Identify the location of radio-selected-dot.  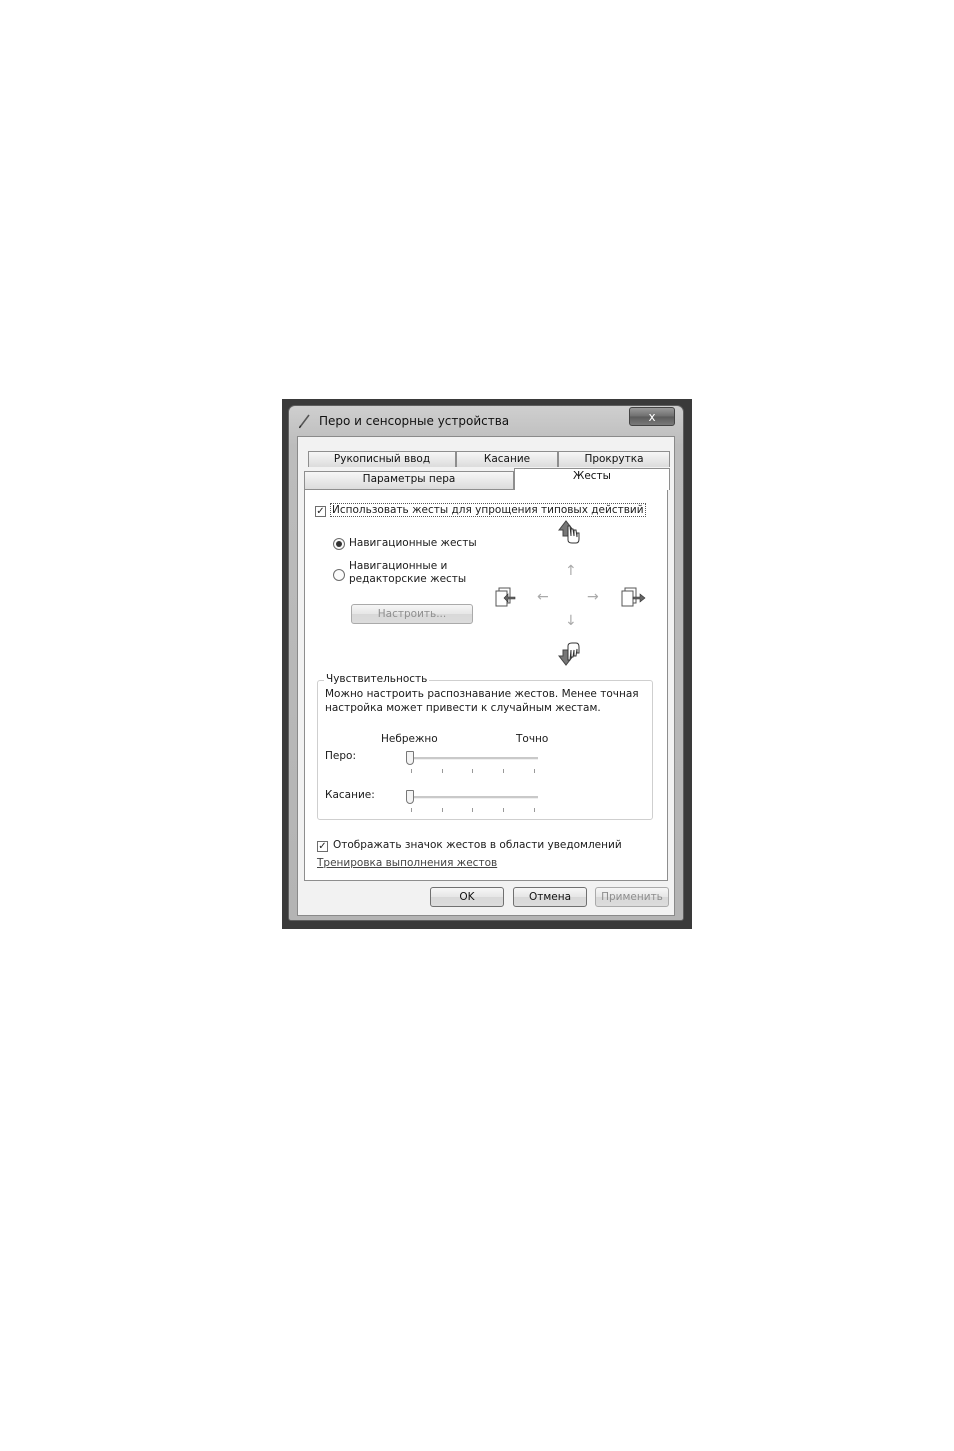
(339, 544).